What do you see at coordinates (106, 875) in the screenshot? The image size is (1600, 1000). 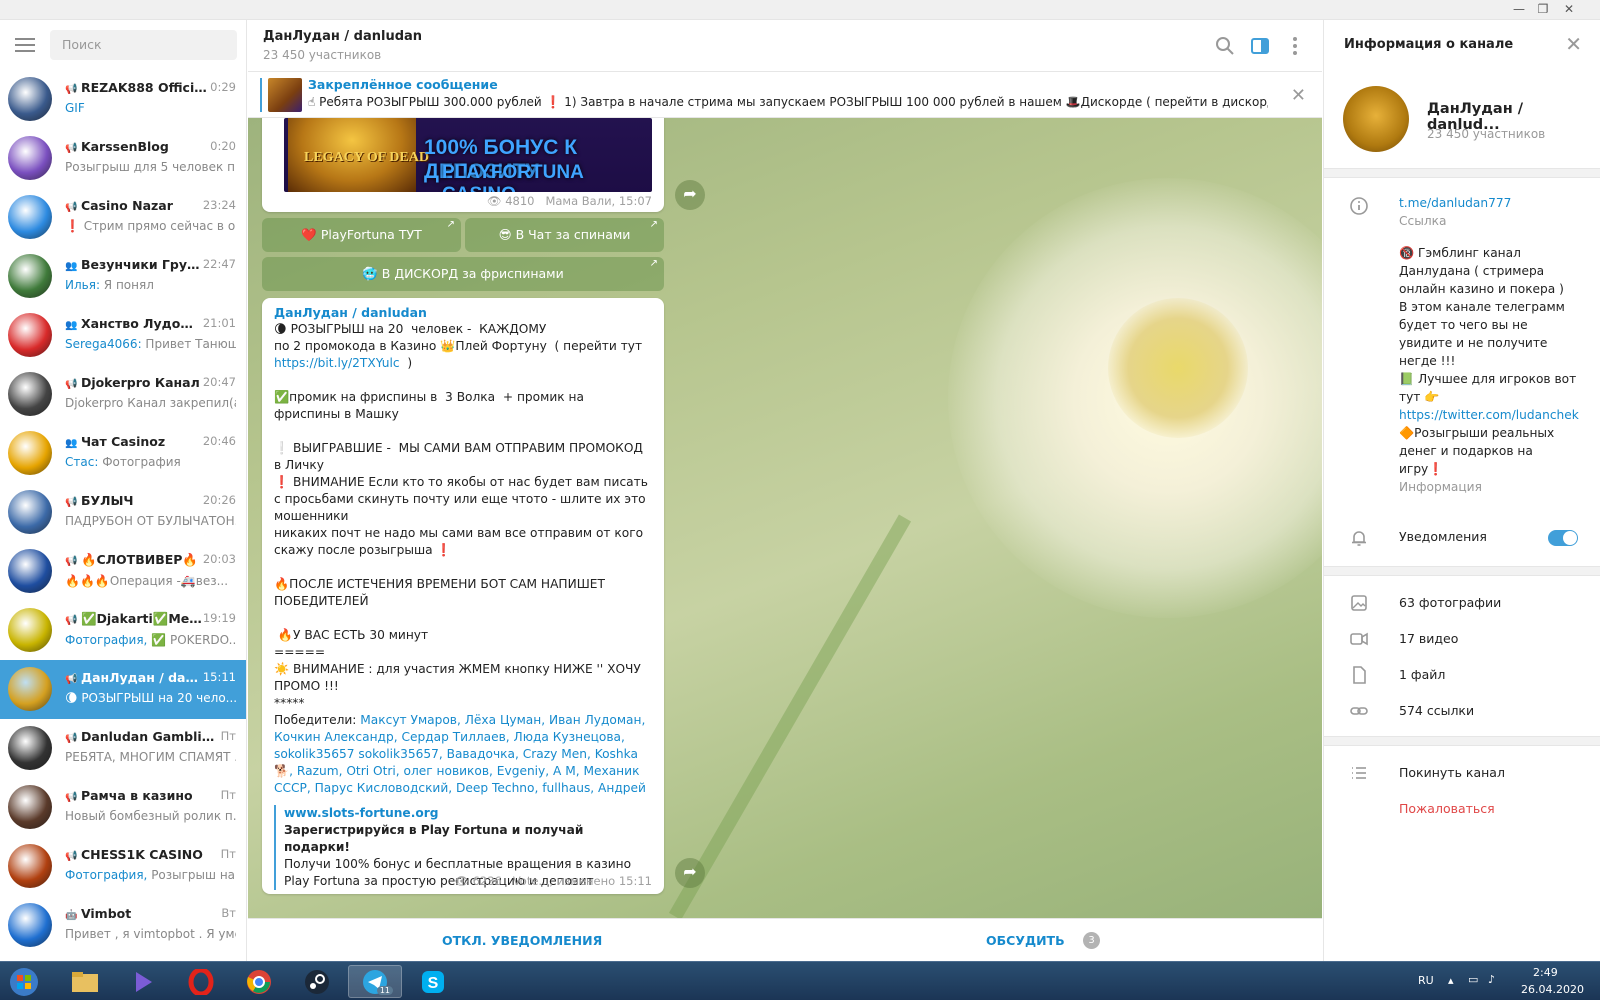 I see `chat-preview-sender: Фотография,` at bounding box center [106, 875].